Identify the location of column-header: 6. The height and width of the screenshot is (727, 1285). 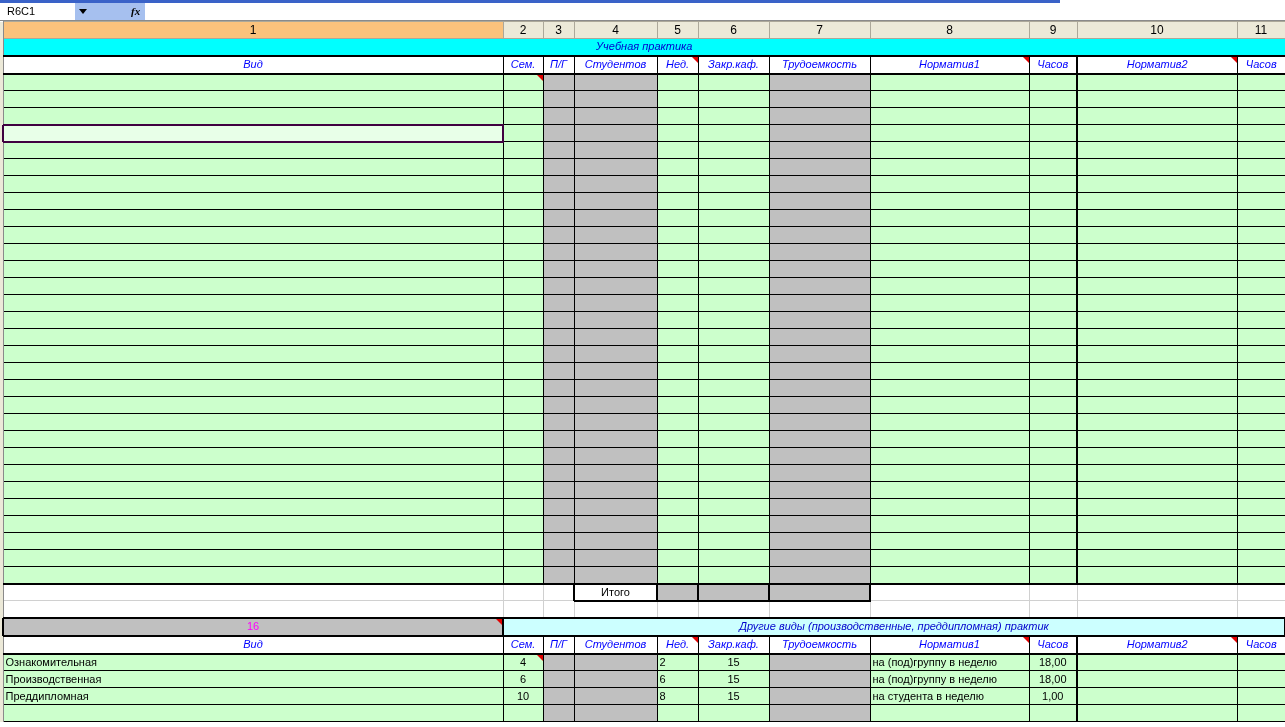
(733, 30).